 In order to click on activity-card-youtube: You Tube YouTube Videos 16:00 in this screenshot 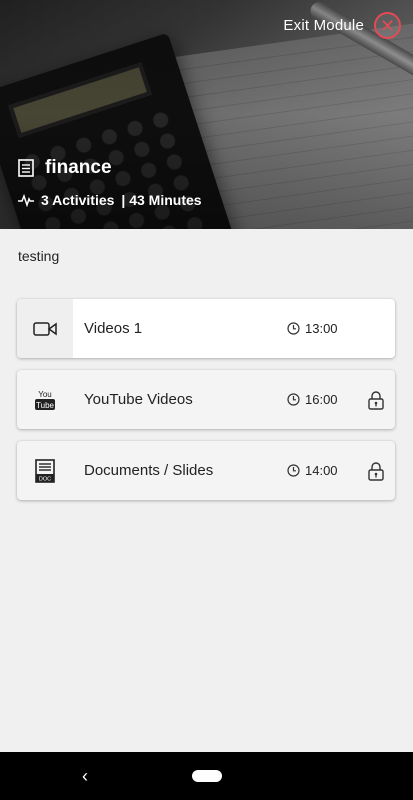, I will do `click(206, 399)`.